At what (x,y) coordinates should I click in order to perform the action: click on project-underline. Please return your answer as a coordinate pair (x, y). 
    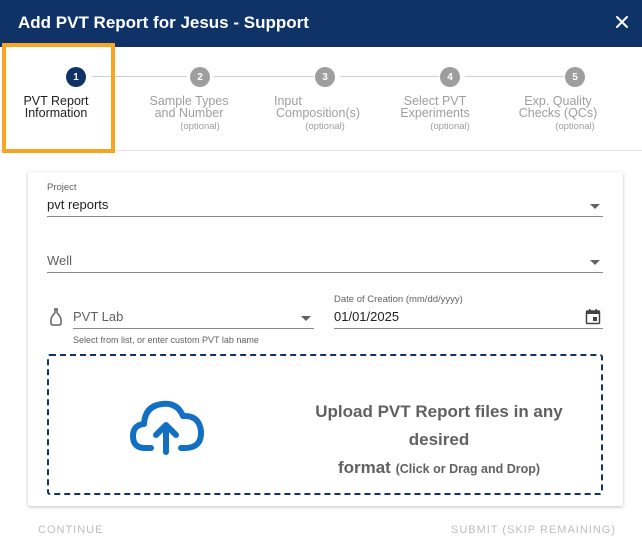
    Looking at the image, I should click on (325, 216).